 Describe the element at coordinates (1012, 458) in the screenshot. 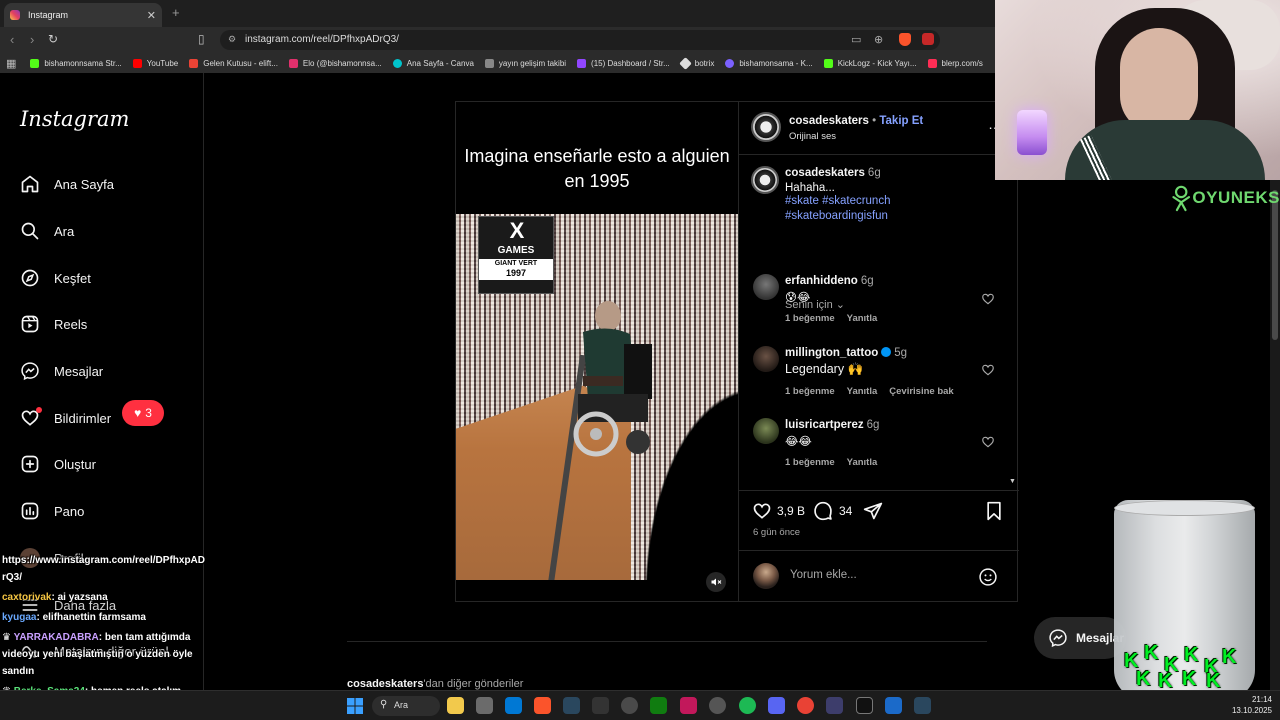

I see `comments-scroll-arrow: ▼` at that location.